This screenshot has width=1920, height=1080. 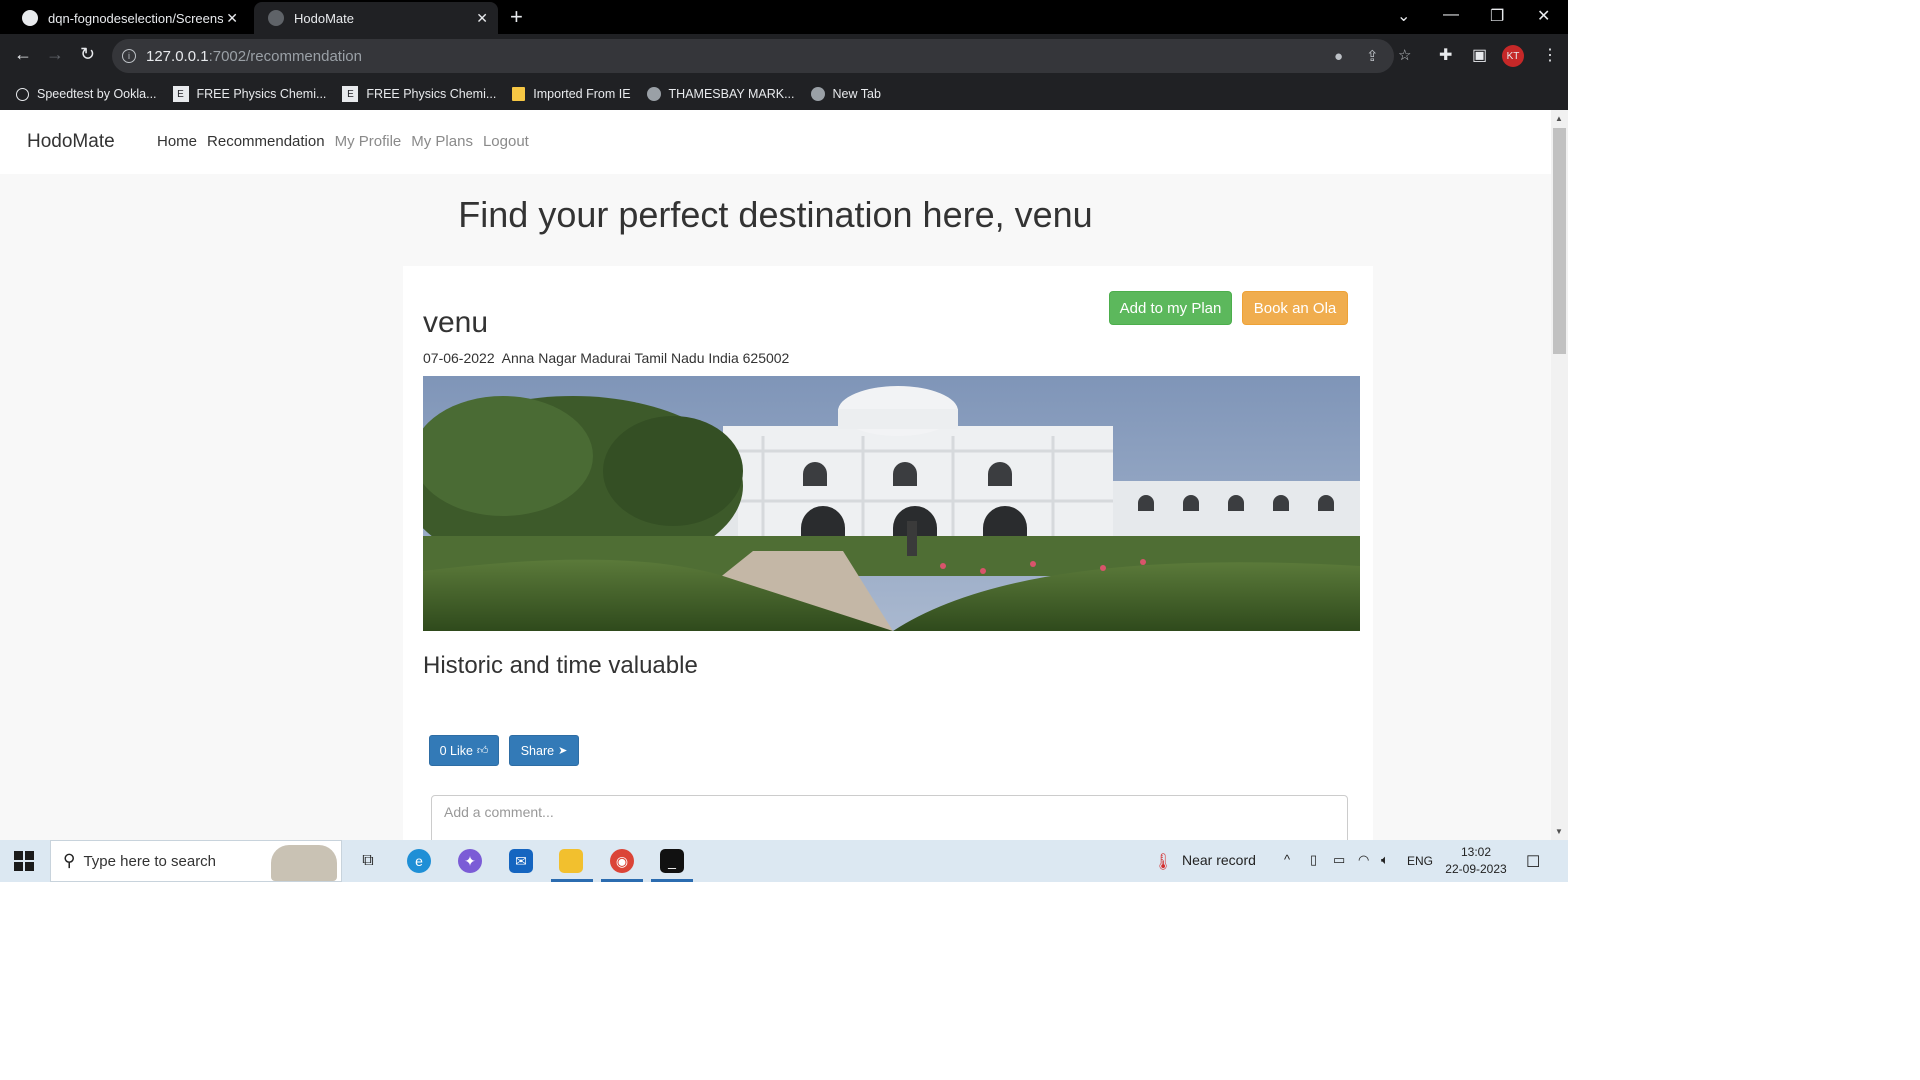 I want to click on chrome-icon: ◉, so click(x=622, y=861).